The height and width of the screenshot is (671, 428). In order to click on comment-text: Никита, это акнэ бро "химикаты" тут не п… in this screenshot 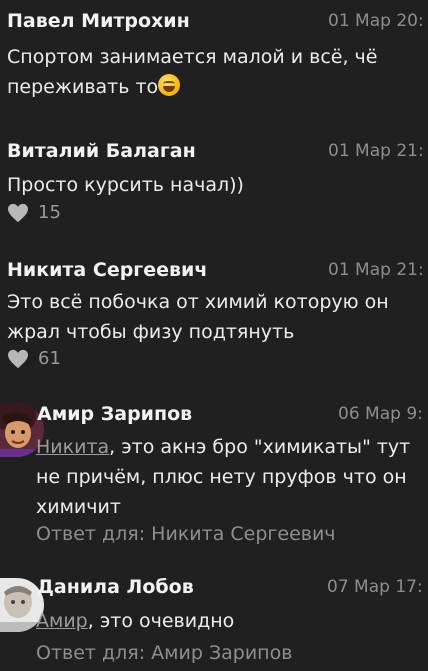, I will do `click(230, 477)`.